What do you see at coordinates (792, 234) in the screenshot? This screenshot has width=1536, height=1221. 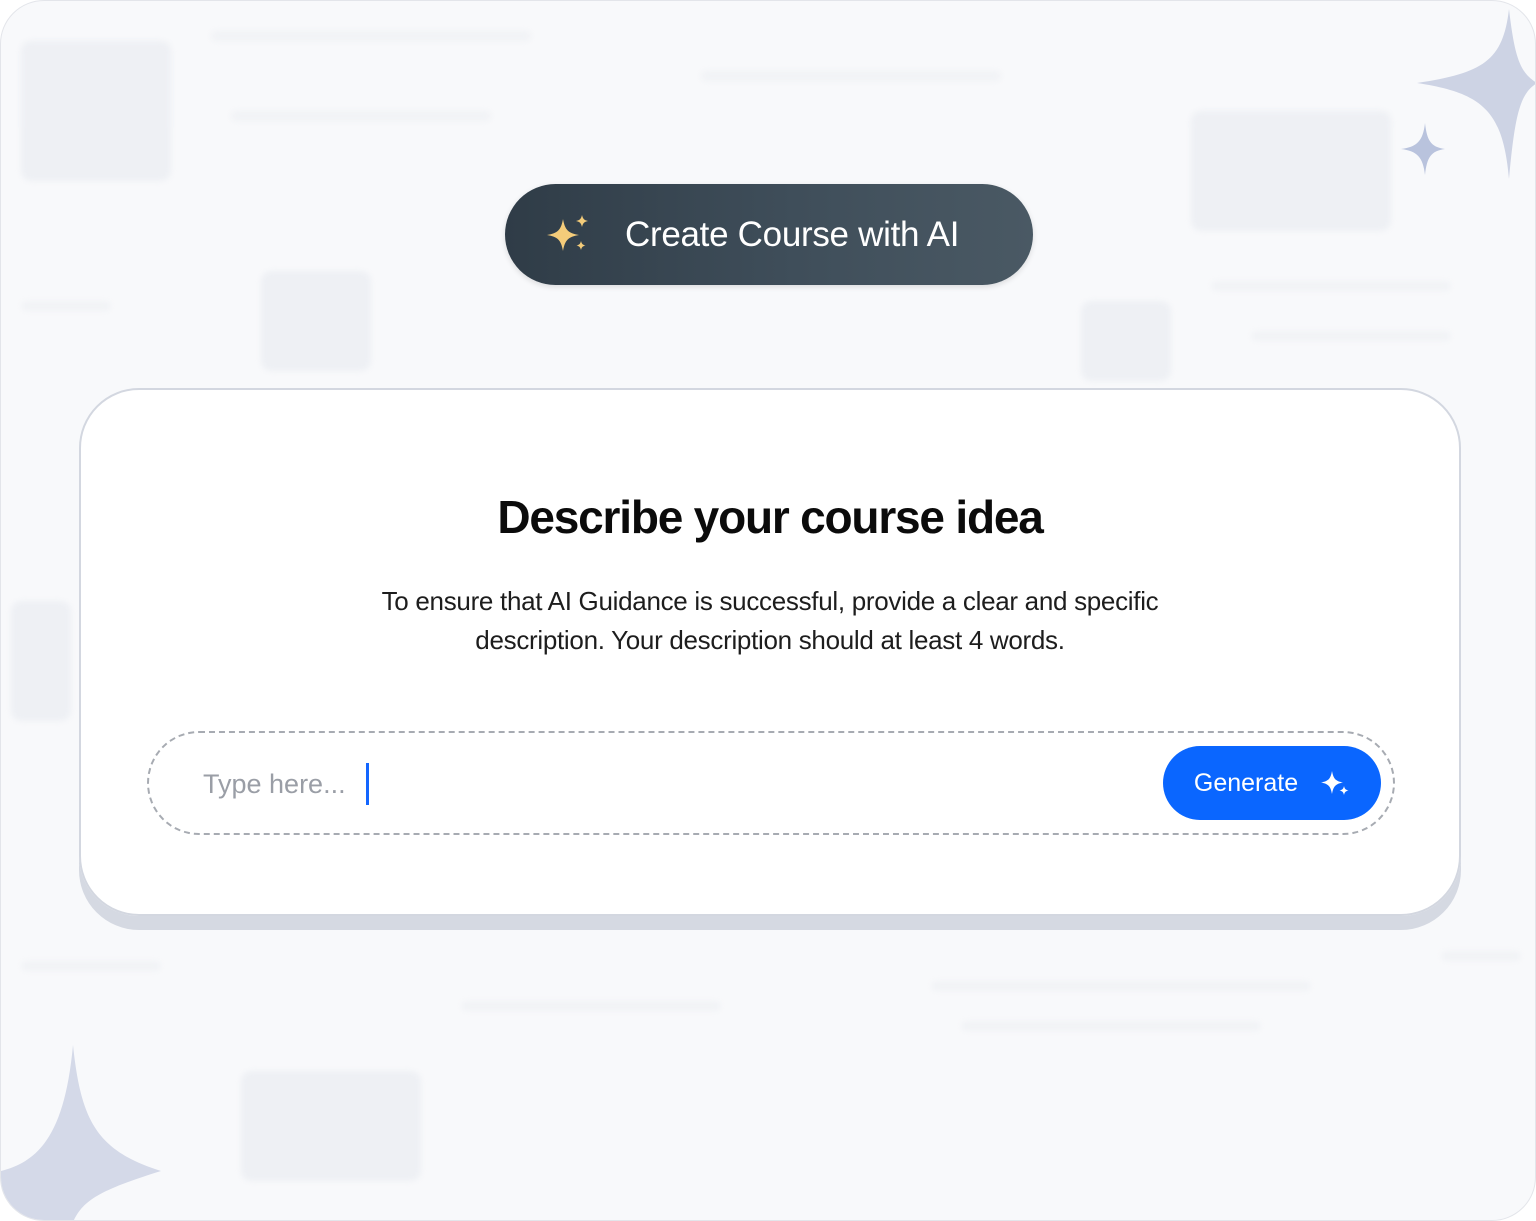 I see `pill-label: Create Course with AI` at bounding box center [792, 234].